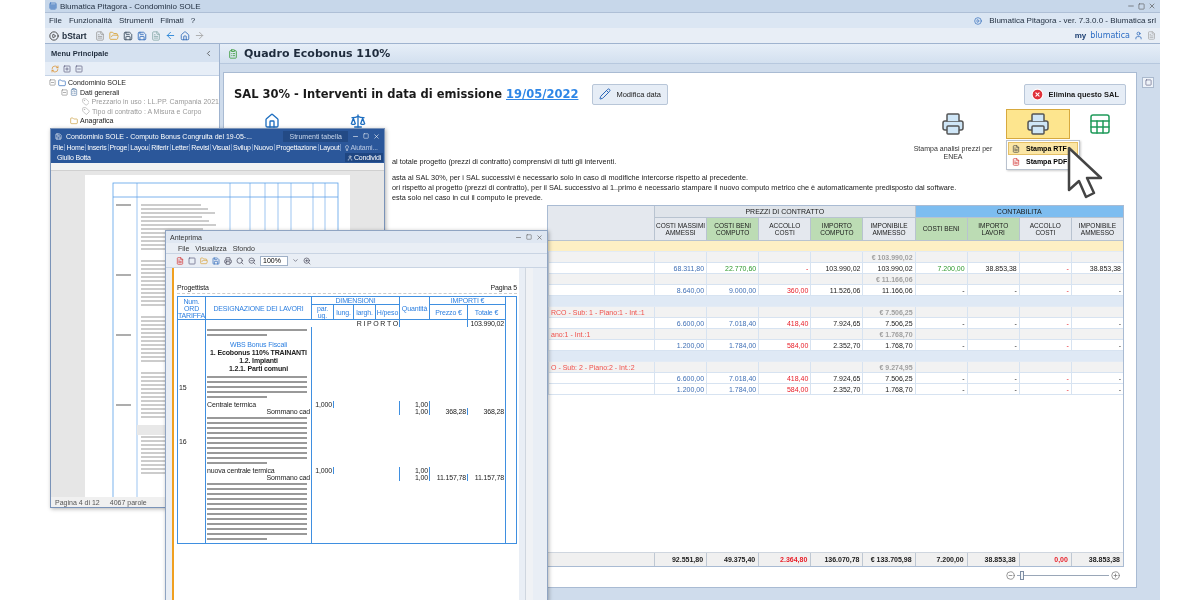 This screenshot has height=600, width=1200. I want to click on layout-icon, so click(192, 260).